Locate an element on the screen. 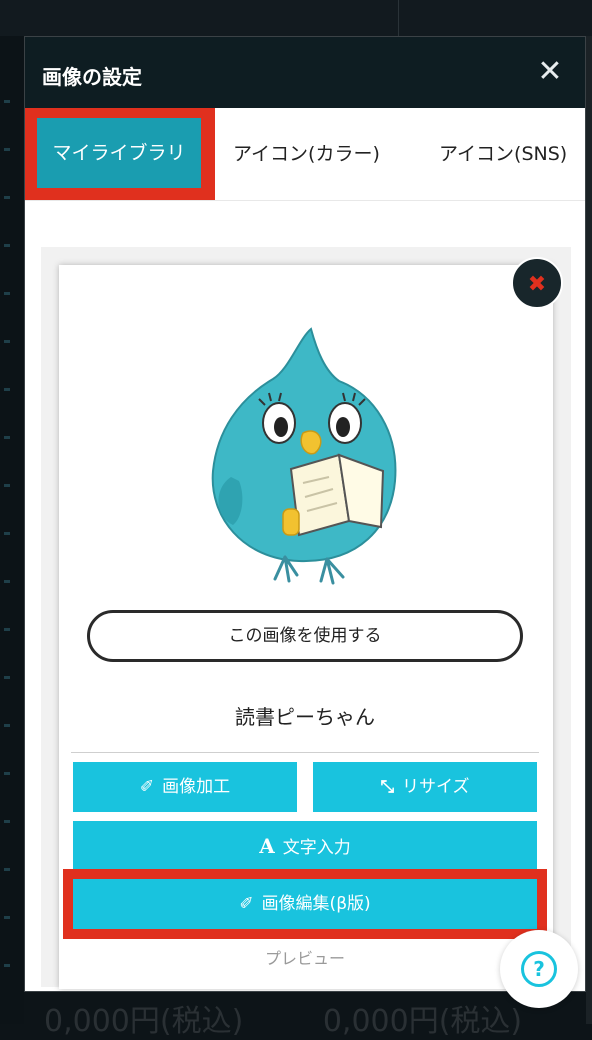  background-price-row: 0,000円(税込) 0,000円(税込) is located at coordinates (318, 1018).